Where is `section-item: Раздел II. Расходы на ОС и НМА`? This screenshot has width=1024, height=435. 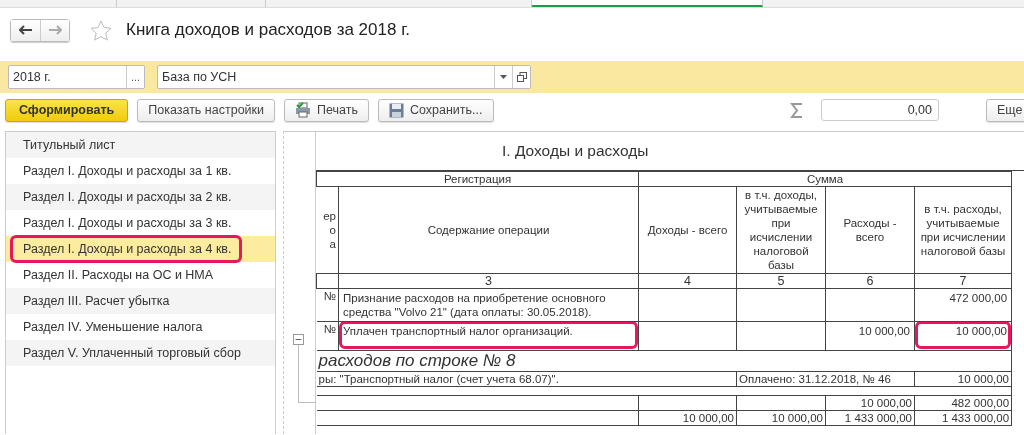
section-item: Раздел II. Расходы на ОС и НМА is located at coordinates (140, 275).